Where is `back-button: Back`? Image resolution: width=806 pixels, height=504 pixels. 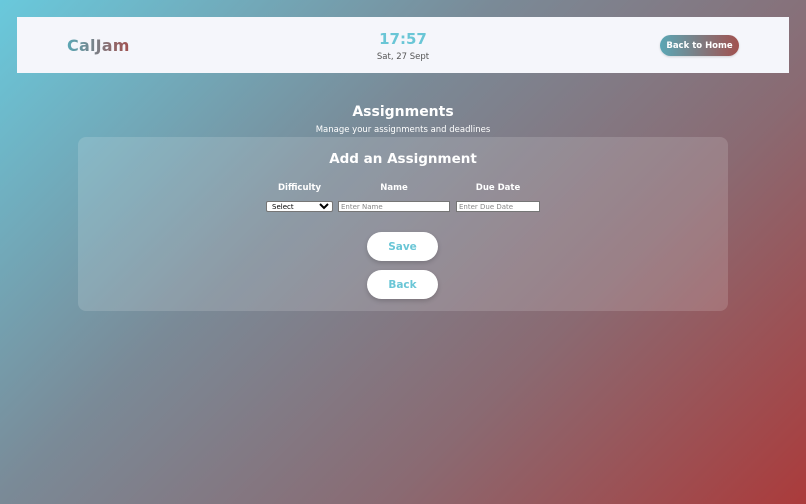
back-button: Back is located at coordinates (402, 284).